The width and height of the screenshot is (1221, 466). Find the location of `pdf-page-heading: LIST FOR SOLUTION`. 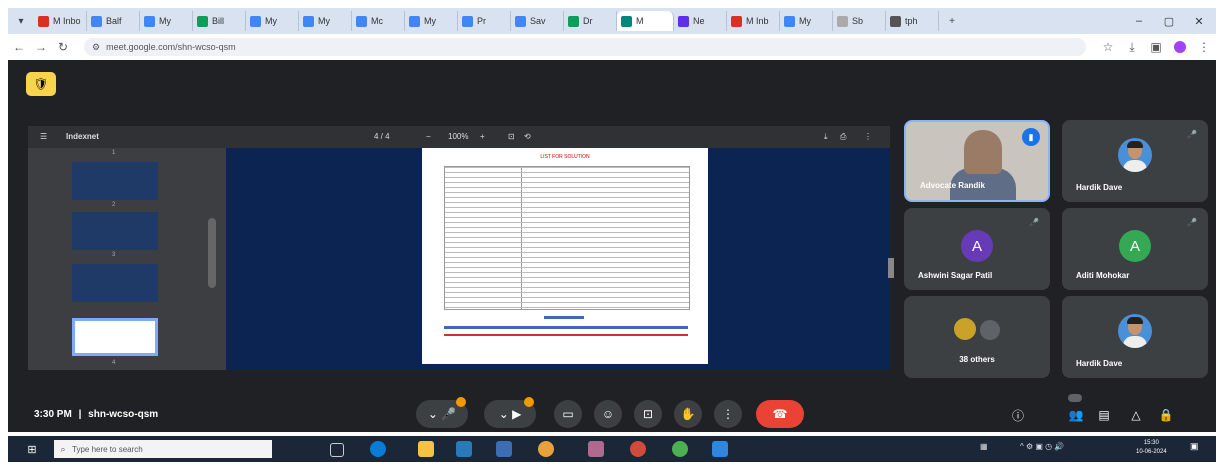

pdf-page-heading: LIST FOR SOLUTION is located at coordinates (565, 157).